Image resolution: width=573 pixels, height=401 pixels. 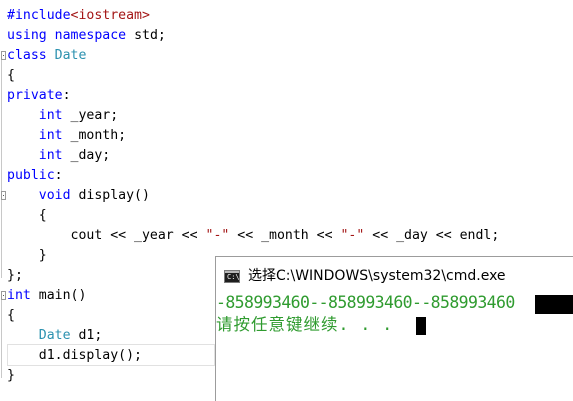 I want to click on console-title: 选择C:\WINDOWS\system32\cmd.exe, so click(x=377, y=276).